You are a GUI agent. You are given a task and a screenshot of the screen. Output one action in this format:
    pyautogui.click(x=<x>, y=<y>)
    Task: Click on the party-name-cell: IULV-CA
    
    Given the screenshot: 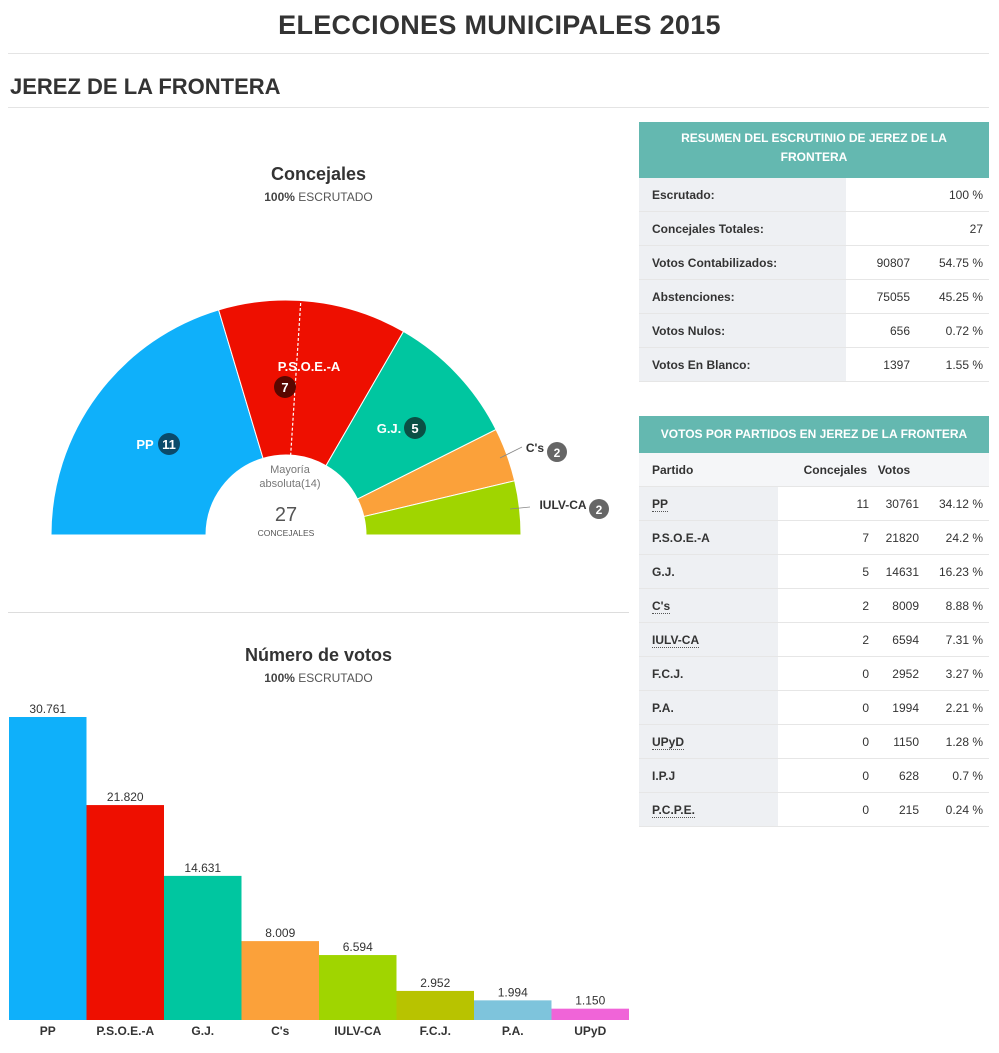 What is the action you would take?
    pyautogui.click(x=708, y=639)
    